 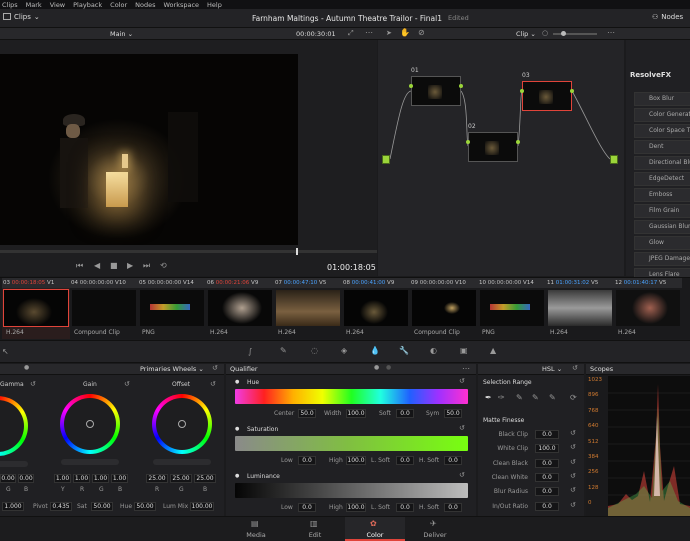 I want to click on fx-item: Glow, so click(x=662, y=243).